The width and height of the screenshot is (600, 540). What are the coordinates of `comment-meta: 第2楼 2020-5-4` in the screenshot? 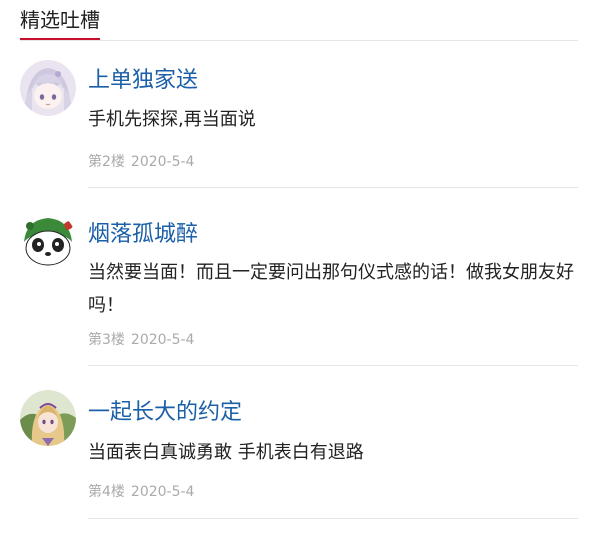 It's located at (141, 162).